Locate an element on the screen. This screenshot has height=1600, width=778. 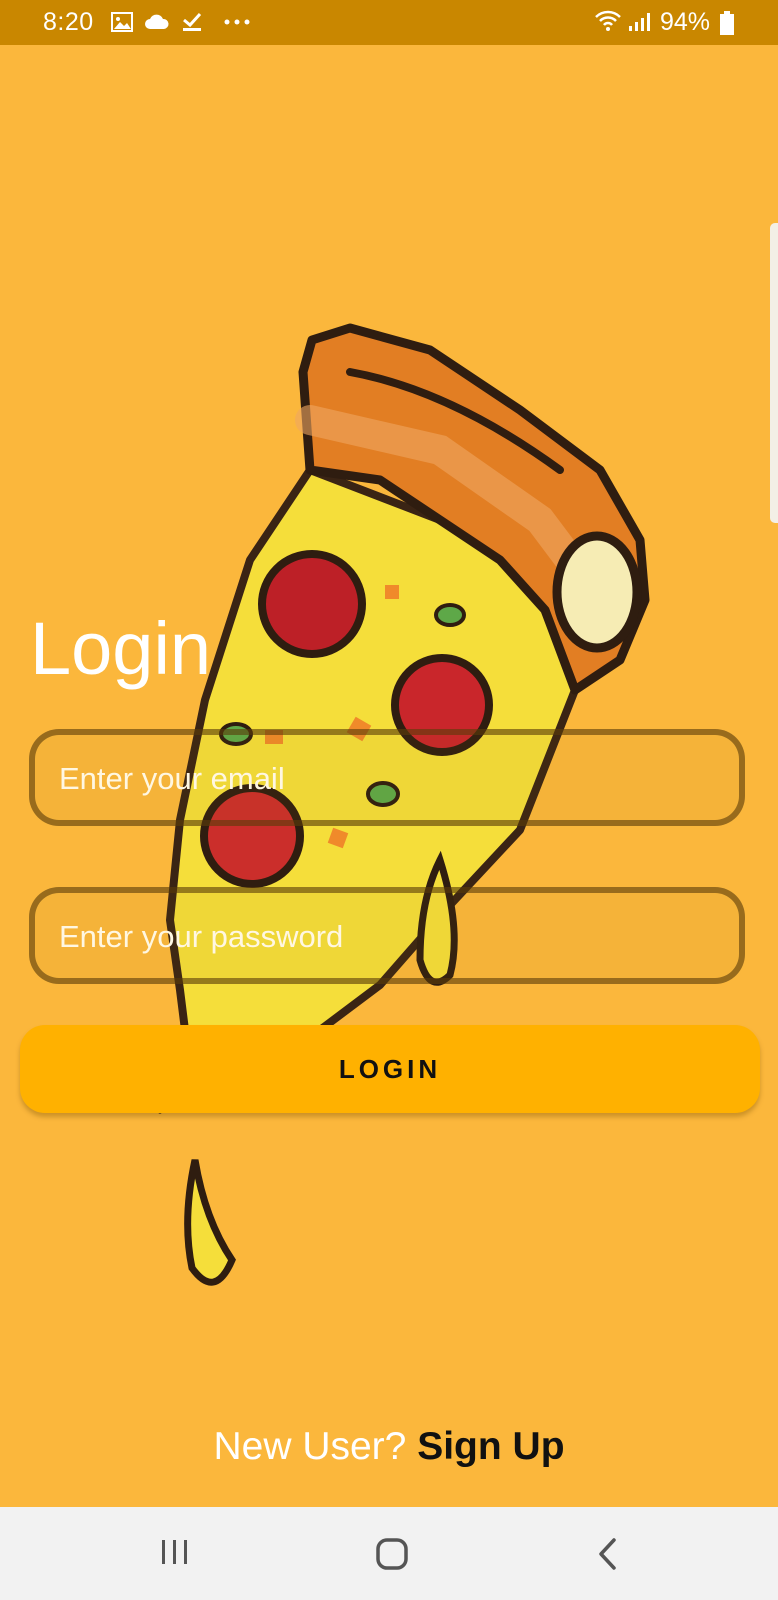
password-field is located at coordinates (387, 935).